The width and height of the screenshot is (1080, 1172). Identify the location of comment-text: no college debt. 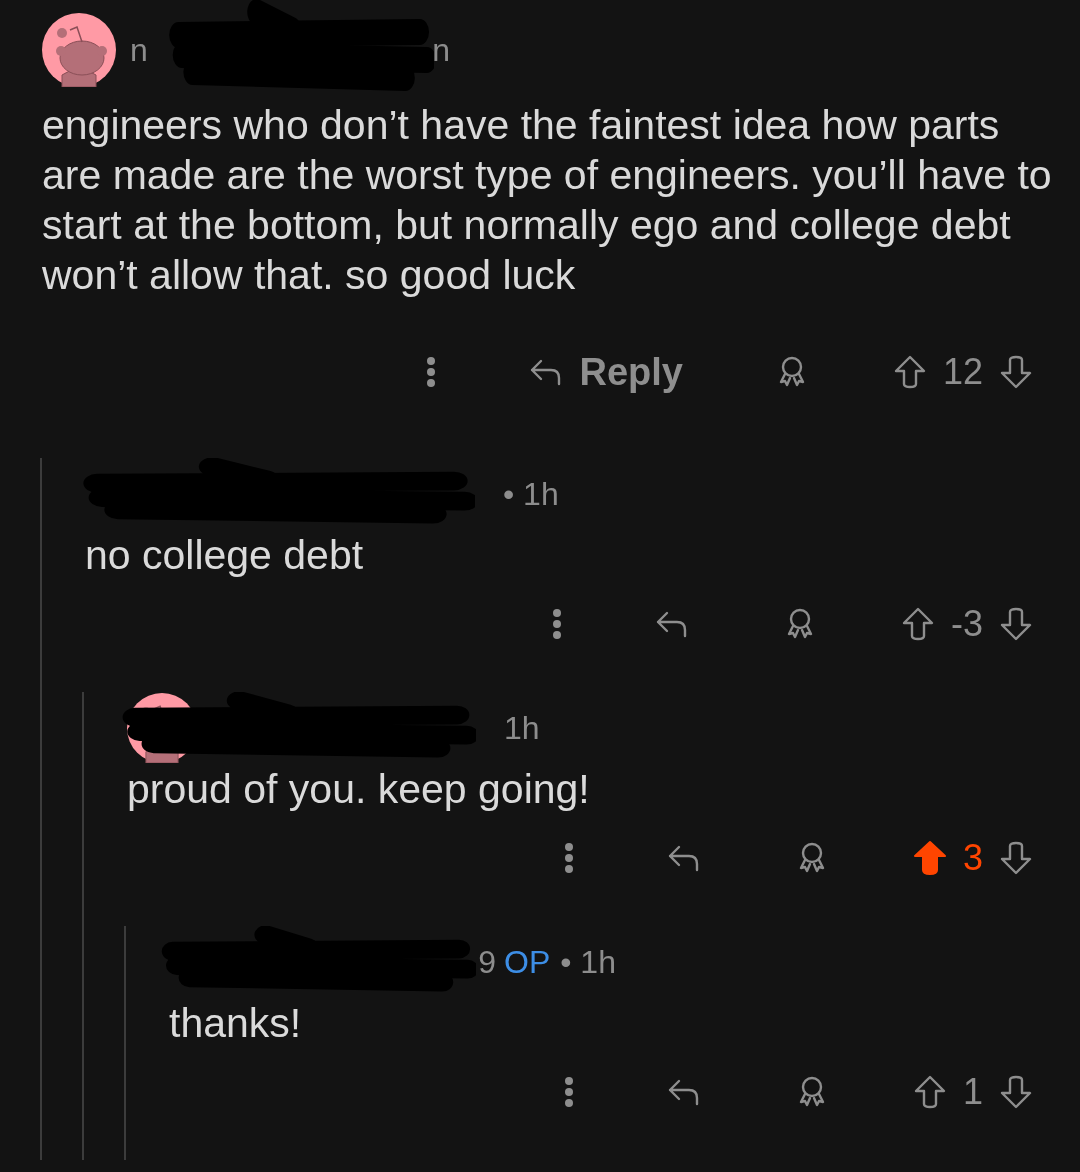
(225, 555).